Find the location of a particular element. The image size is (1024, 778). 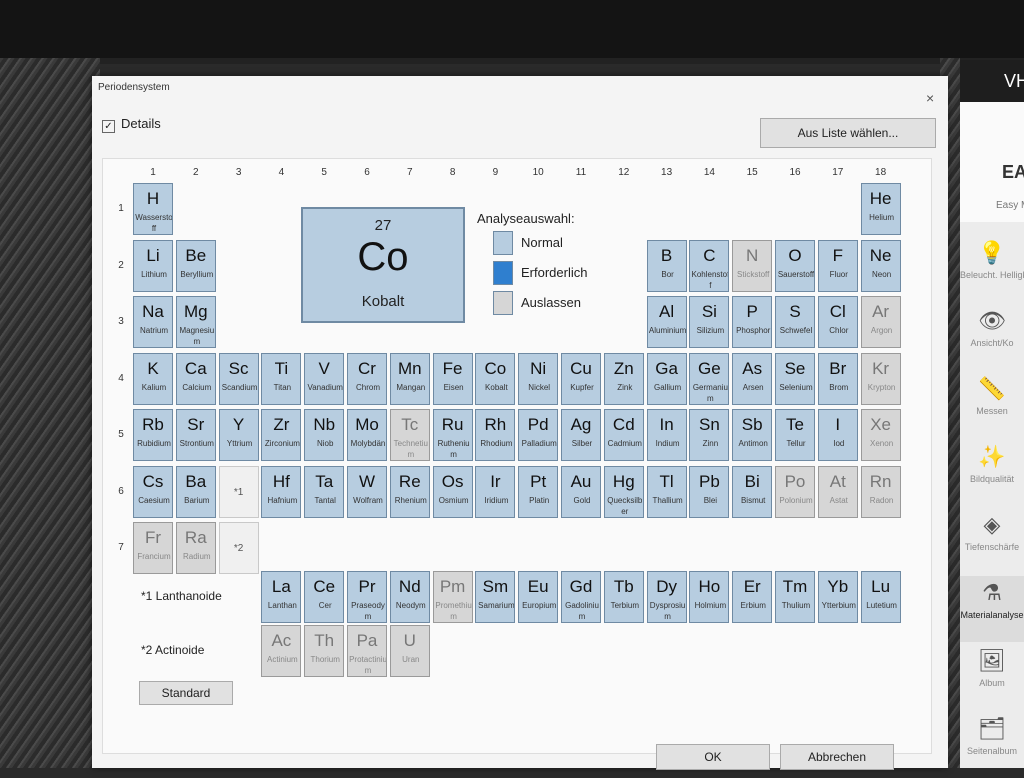

element-n: N Stickstoff is located at coordinates (752, 265).